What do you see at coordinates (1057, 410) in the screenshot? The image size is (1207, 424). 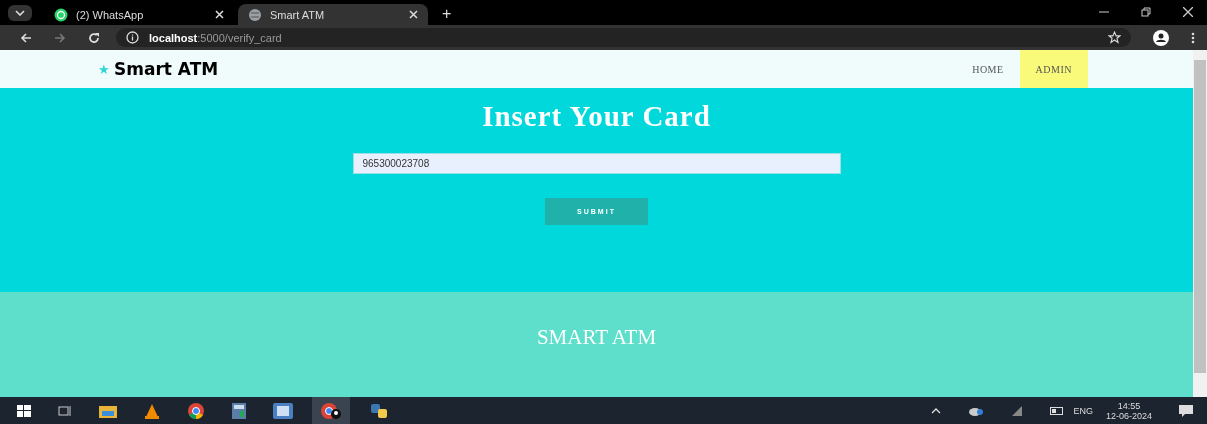 I see `battery-icon` at bounding box center [1057, 410].